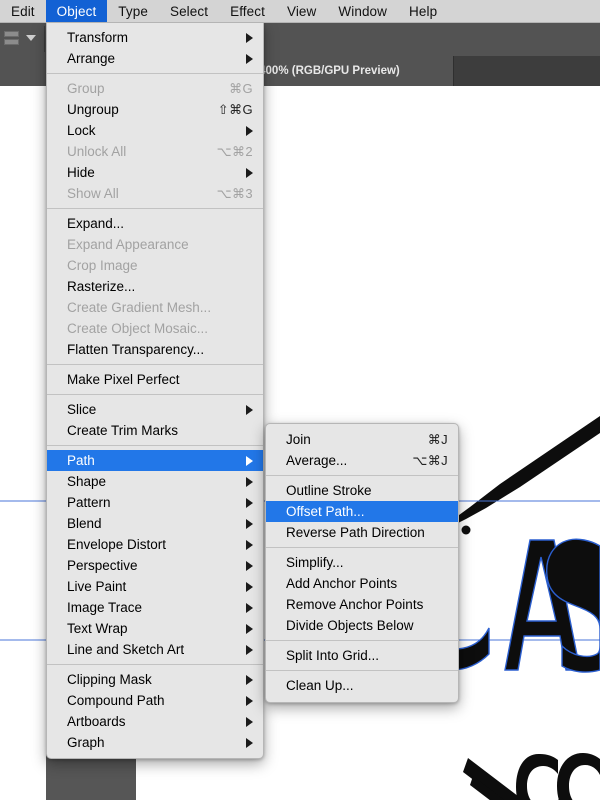  What do you see at coordinates (155, 523) in the screenshot?
I see `menu-item-blend: Blend` at bounding box center [155, 523].